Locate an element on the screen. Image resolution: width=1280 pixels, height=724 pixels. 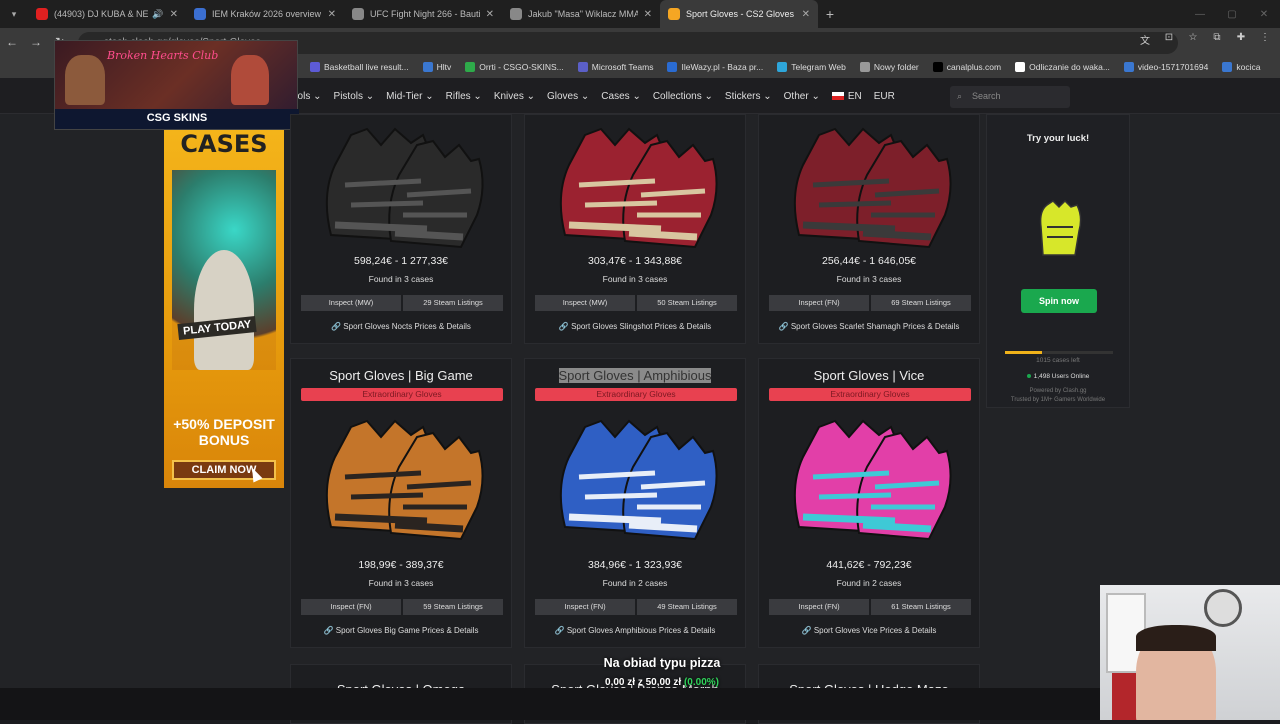
nav-item: Rifles ⌄ is located at coordinates (464, 96).